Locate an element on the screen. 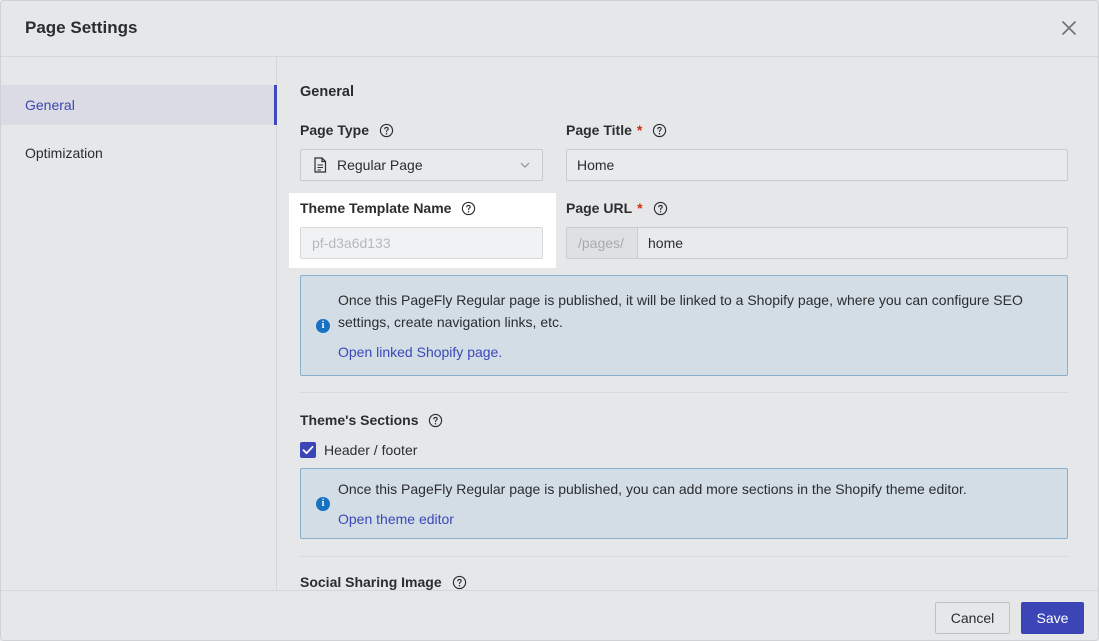 This screenshot has width=1099, height=641. page-title-input: Home is located at coordinates (817, 165).